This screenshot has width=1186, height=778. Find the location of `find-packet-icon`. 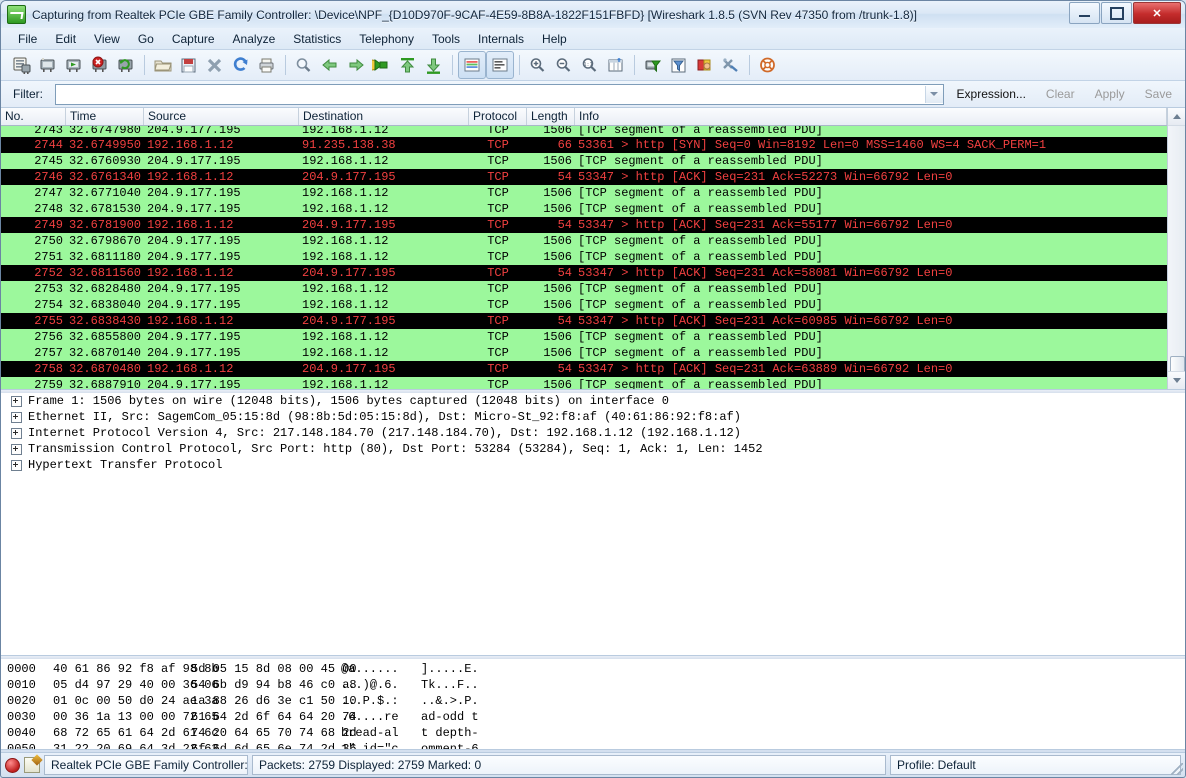

find-packet-icon is located at coordinates (304, 65).